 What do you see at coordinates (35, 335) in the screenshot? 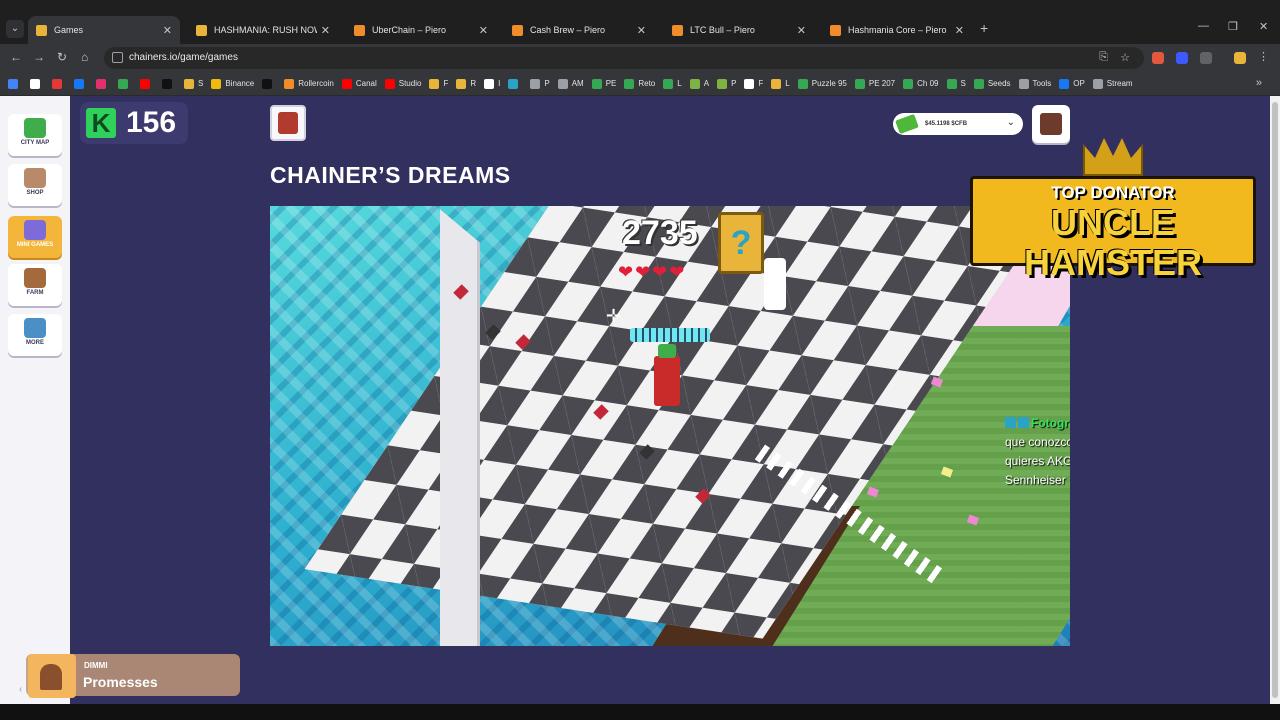
I see `sidebar-item-more: MORE` at bounding box center [35, 335].